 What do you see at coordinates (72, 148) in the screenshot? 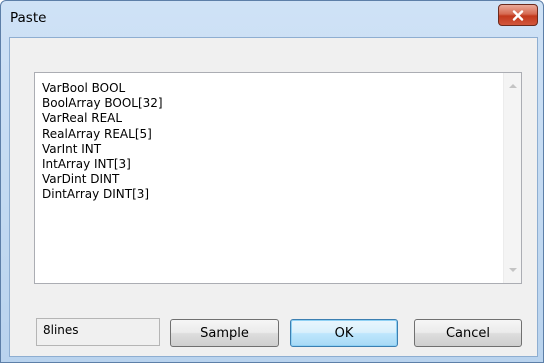
I see `paste-line: VarInt INT` at bounding box center [72, 148].